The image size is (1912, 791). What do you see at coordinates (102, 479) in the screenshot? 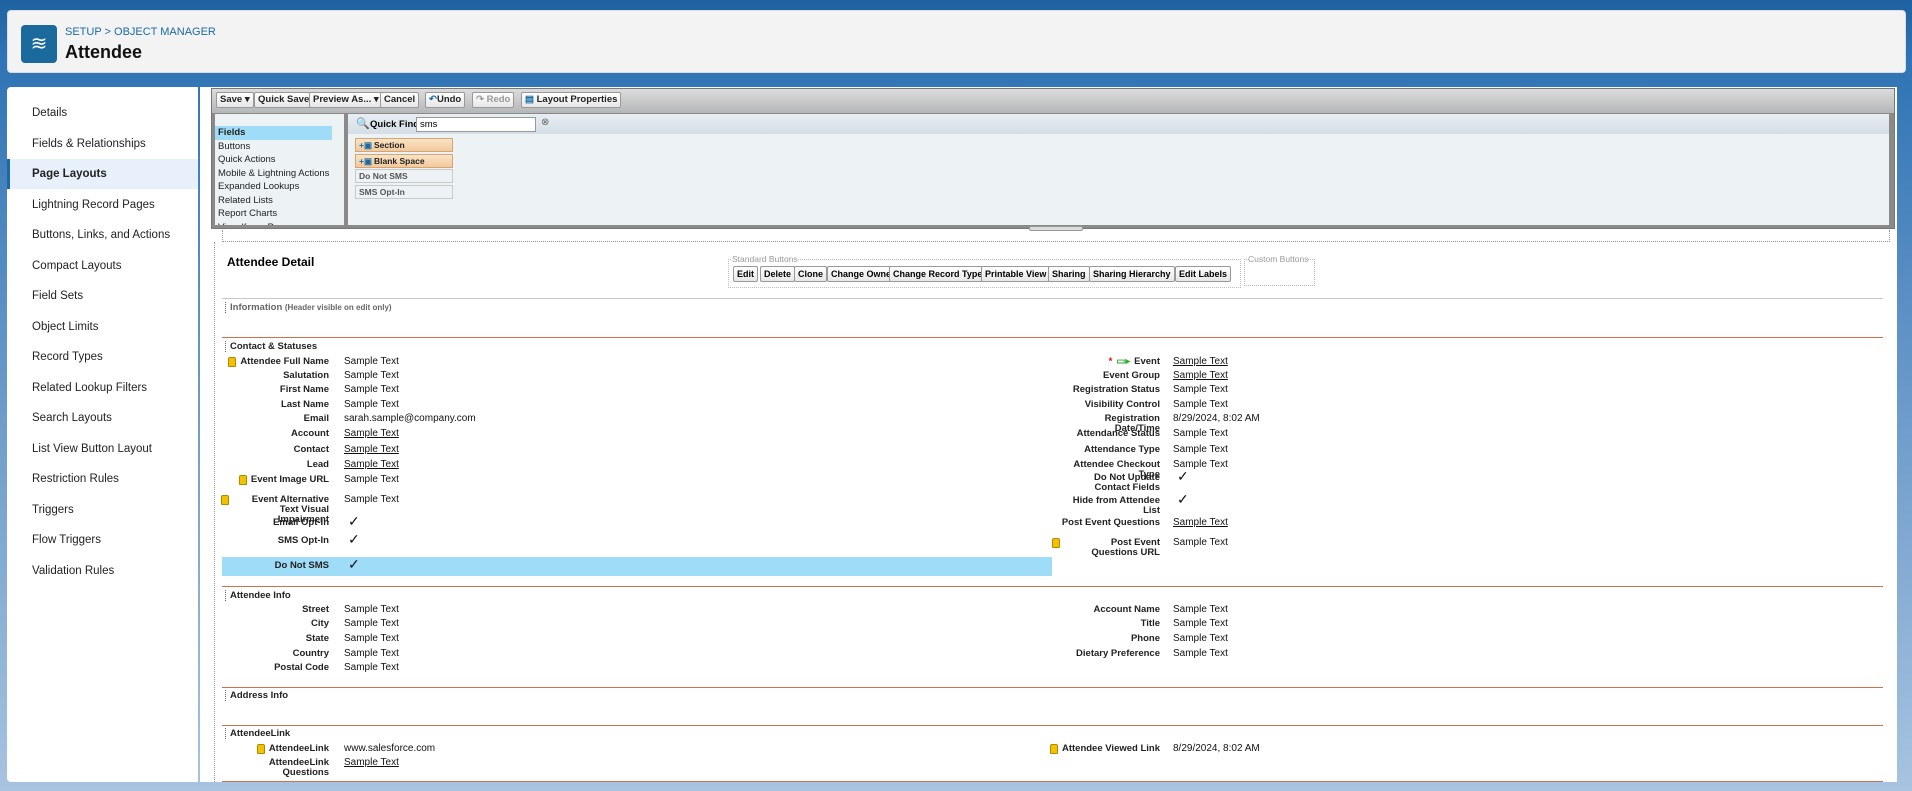
I see `sidebar-item: Restriction Rules` at bounding box center [102, 479].